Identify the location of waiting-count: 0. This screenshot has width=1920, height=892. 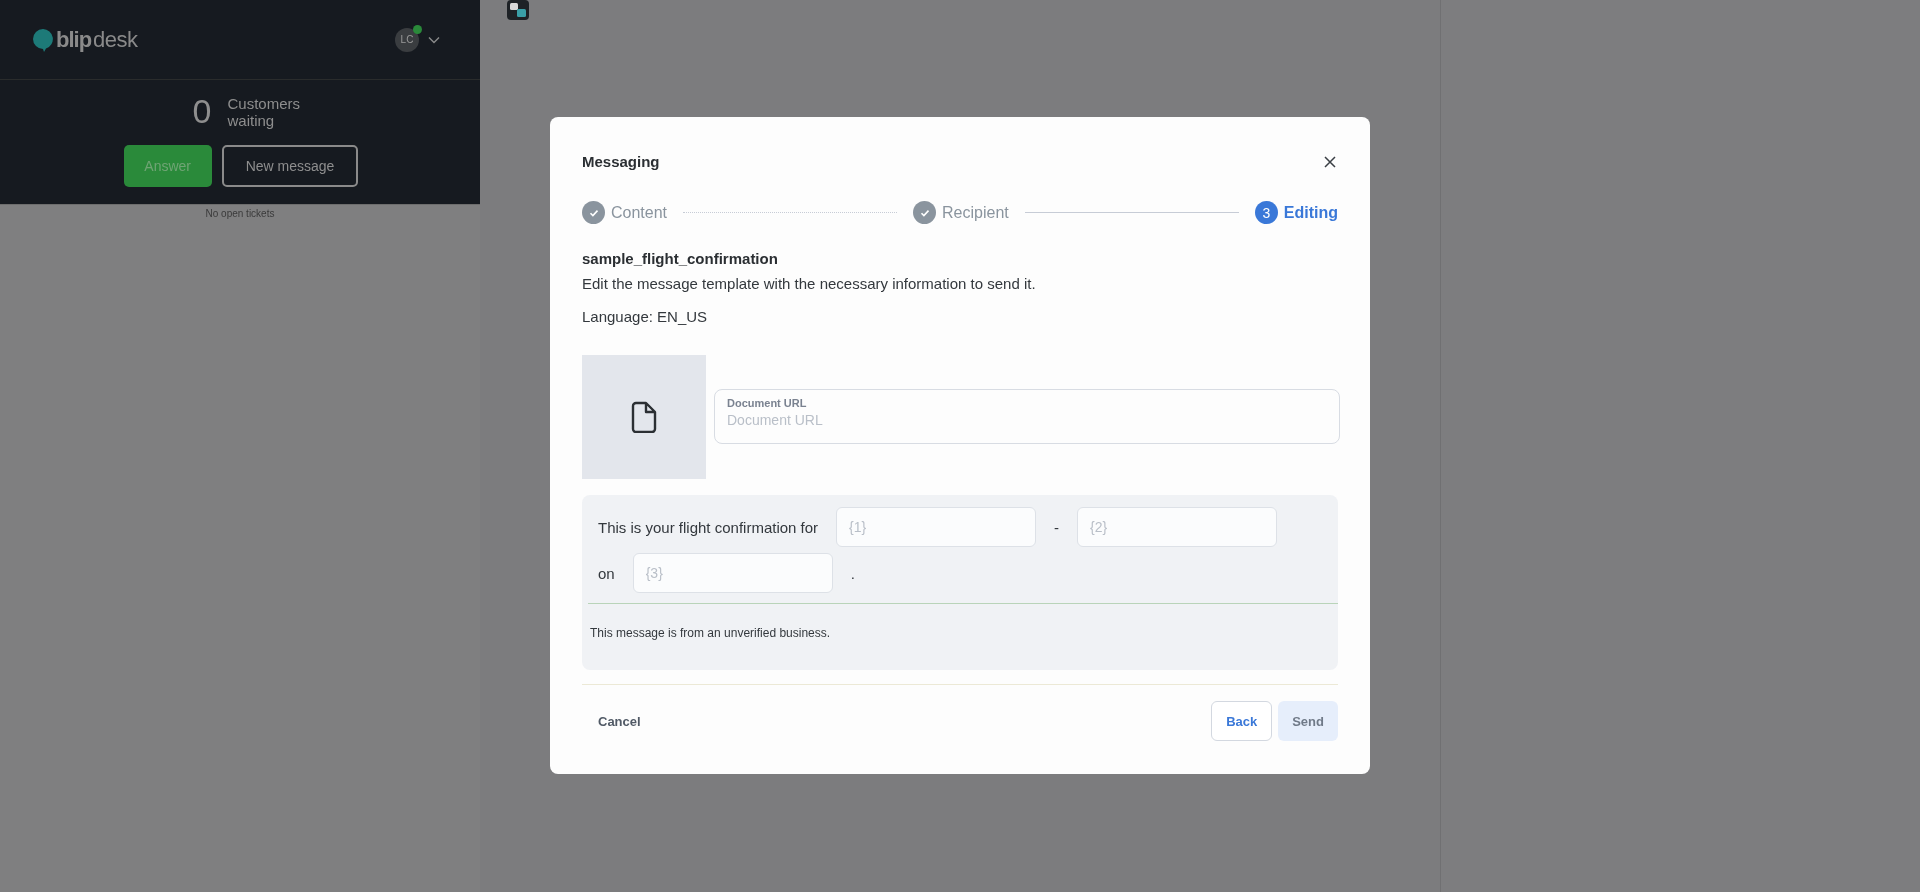
(202, 111).